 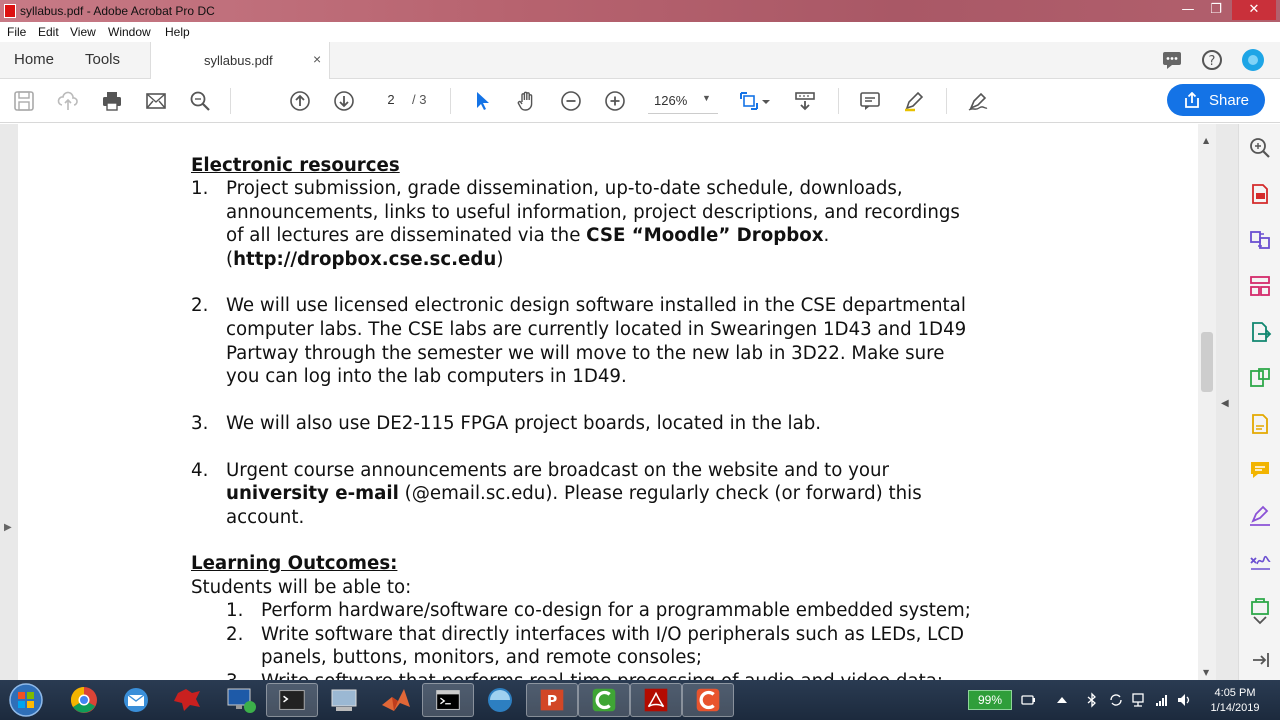 What do you see at coordinates (1260, 240) in the screenshot?
I see `combine-files-icon` at bounding box center [1260, 240].